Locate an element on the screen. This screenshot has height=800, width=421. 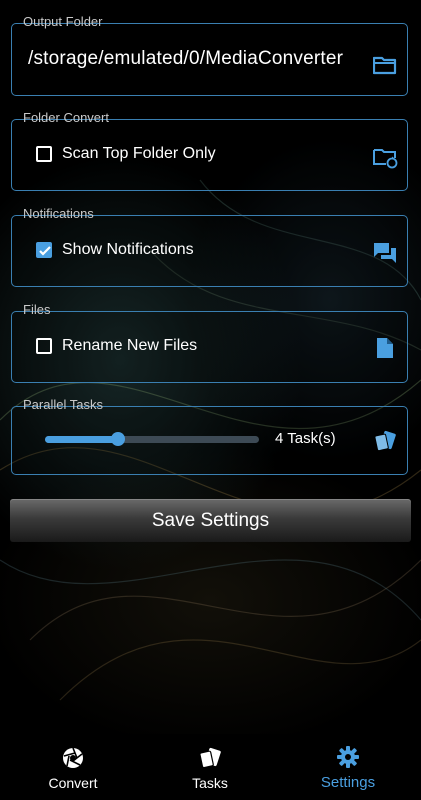
folder-icon is located at coordinates (384, 67).